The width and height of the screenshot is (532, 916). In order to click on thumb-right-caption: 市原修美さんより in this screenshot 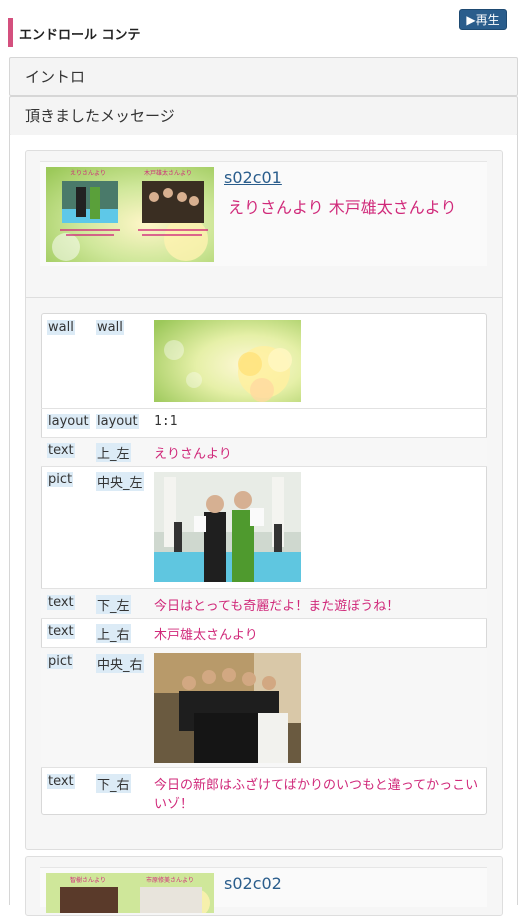, I will do `click(170, 880)`.